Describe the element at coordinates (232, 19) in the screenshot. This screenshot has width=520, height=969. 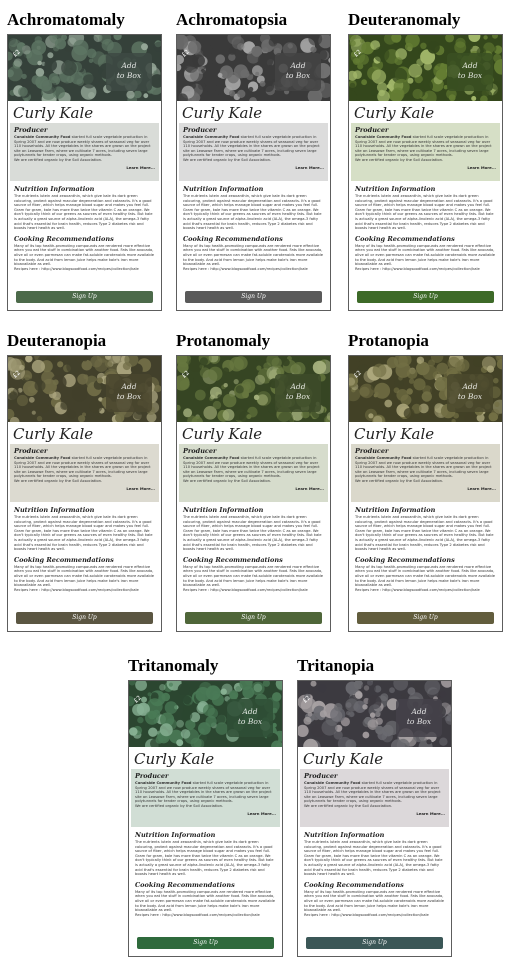
I see `simulation-title: Achromatopsia` at that location.